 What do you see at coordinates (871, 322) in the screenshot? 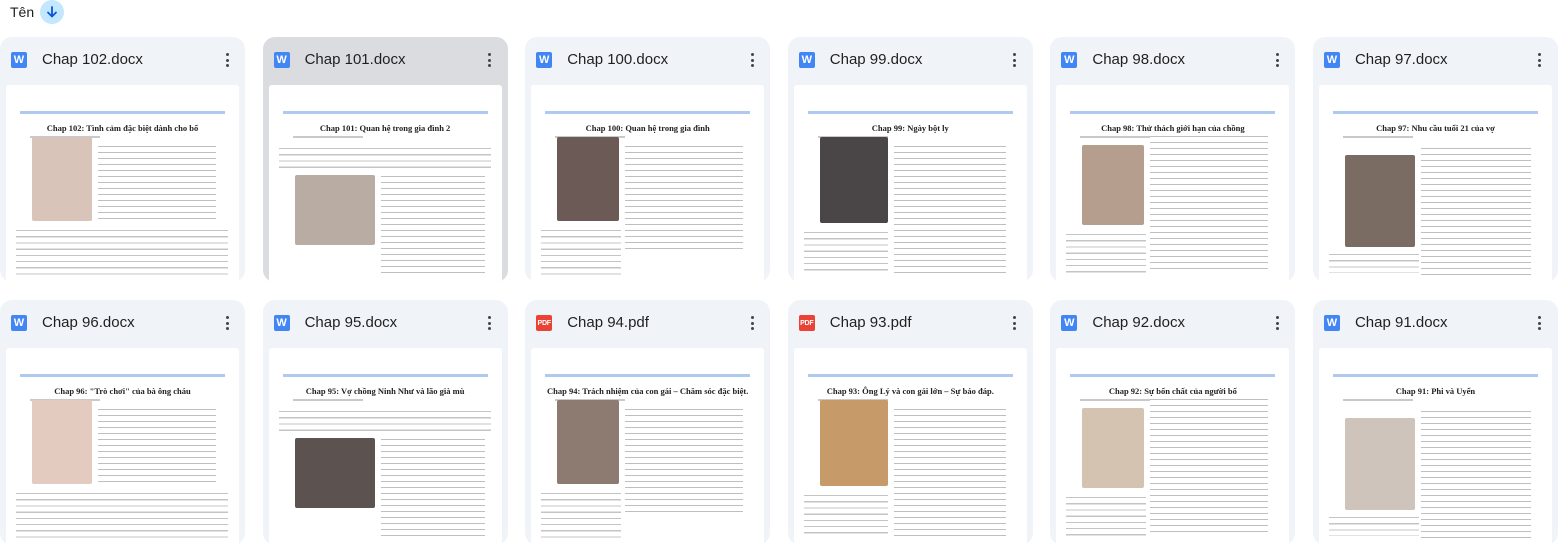
I see `file-name: Chap 93.pdf` at bounding box center [871, 322].